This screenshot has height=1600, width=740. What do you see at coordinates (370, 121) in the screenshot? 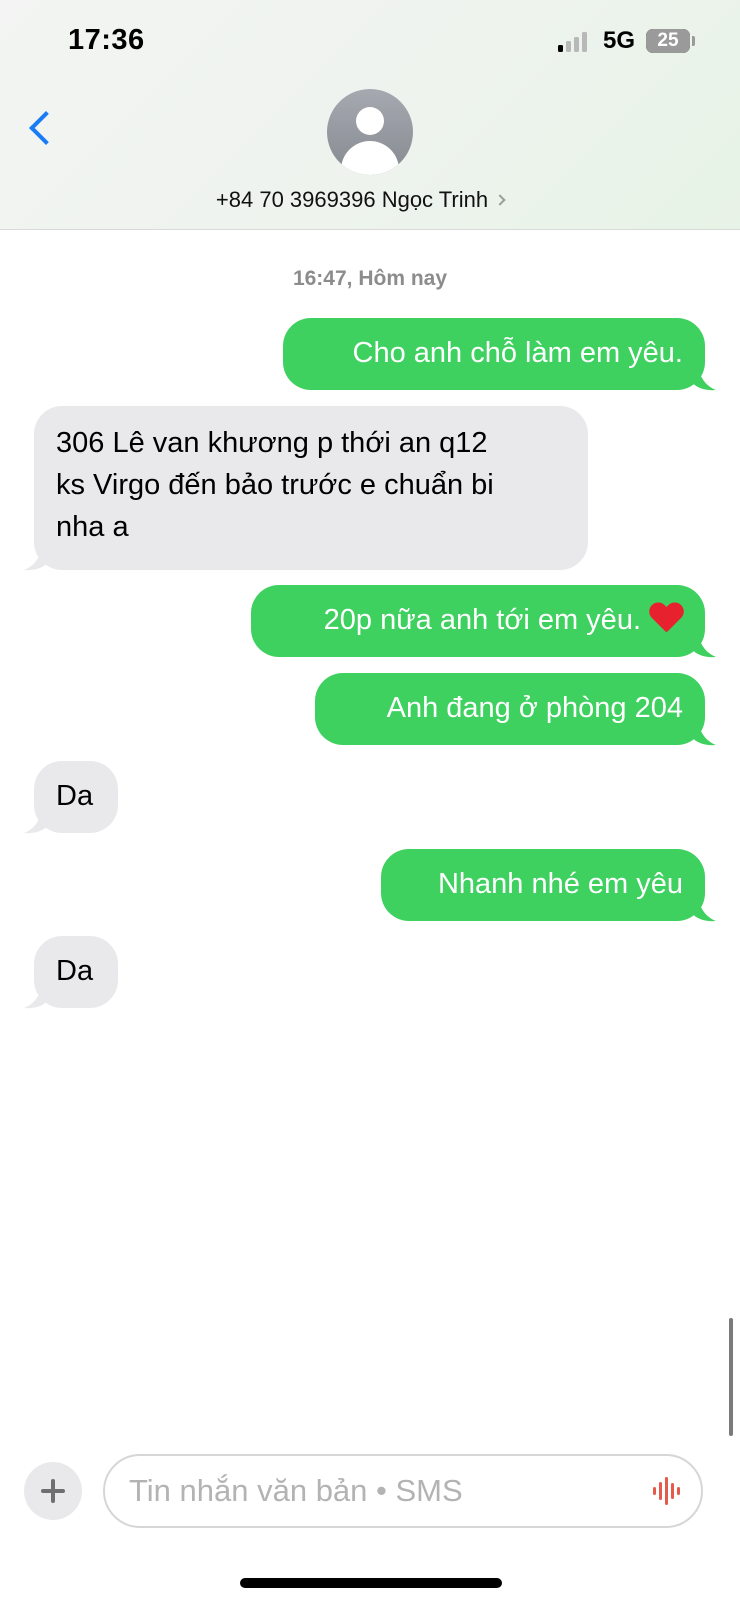
I see `person-icon-head` at bounding box center [370, 121].